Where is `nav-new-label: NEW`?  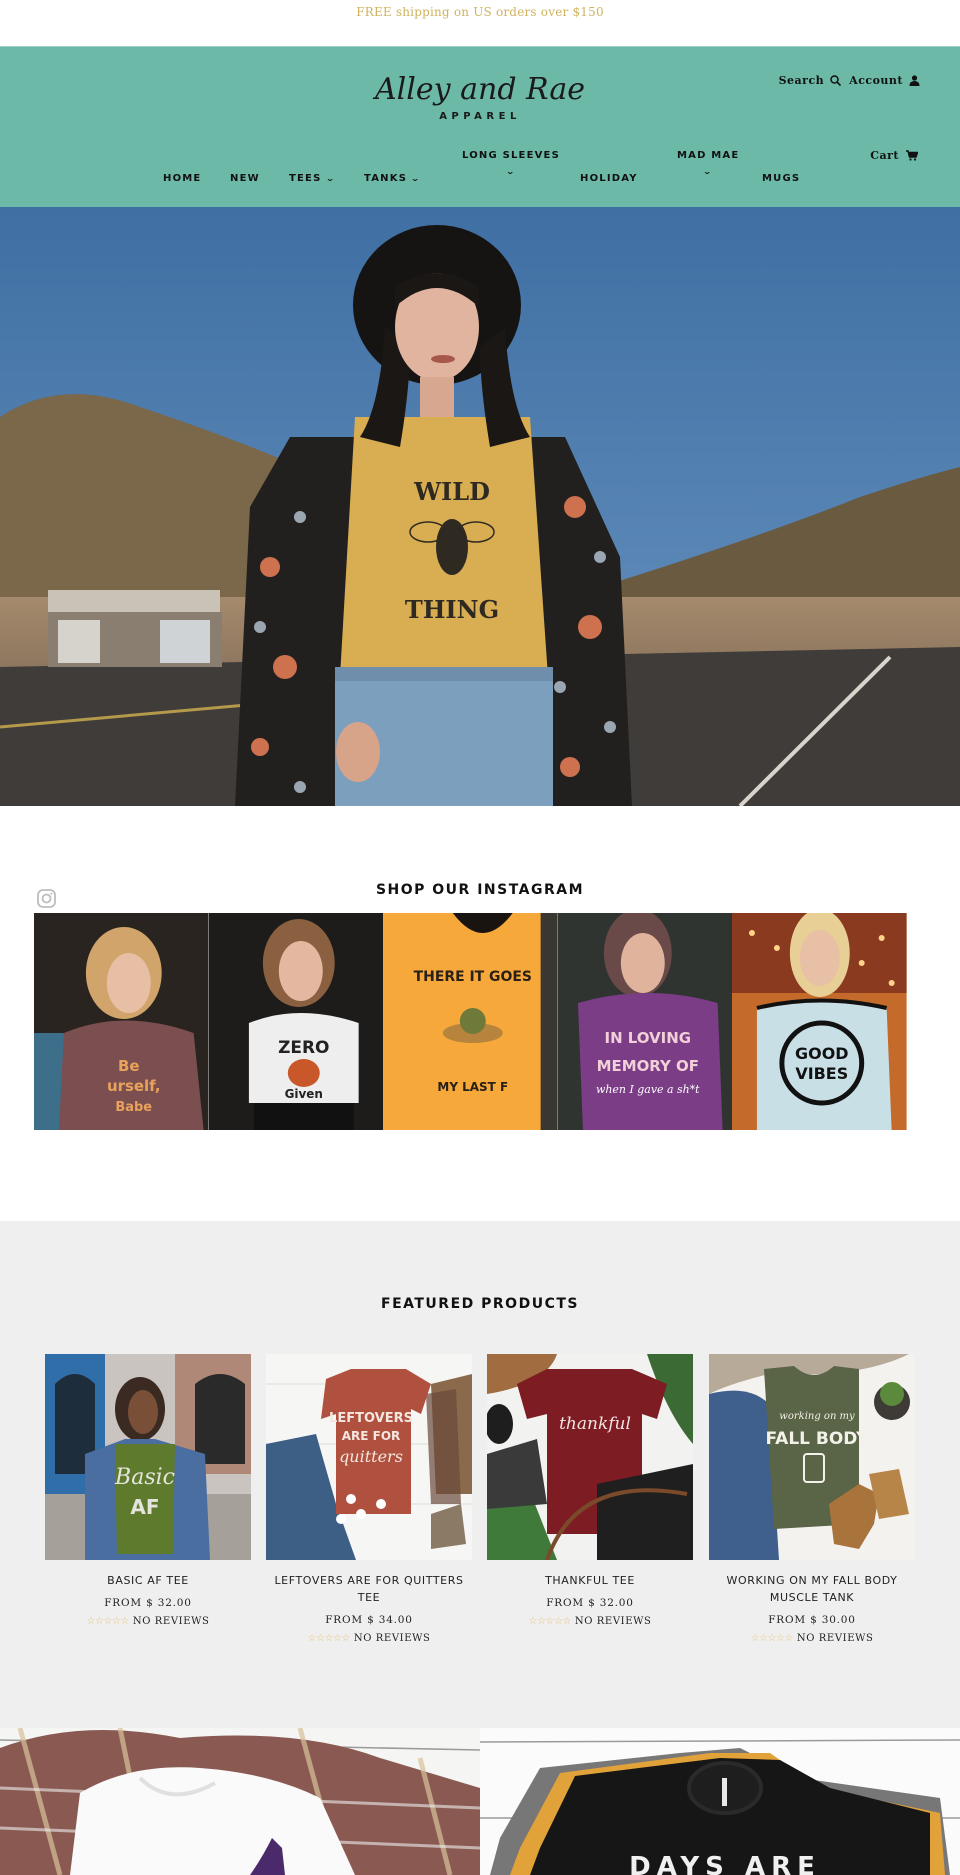 nav-new-label: NEW is located at coordinates (245, 178).